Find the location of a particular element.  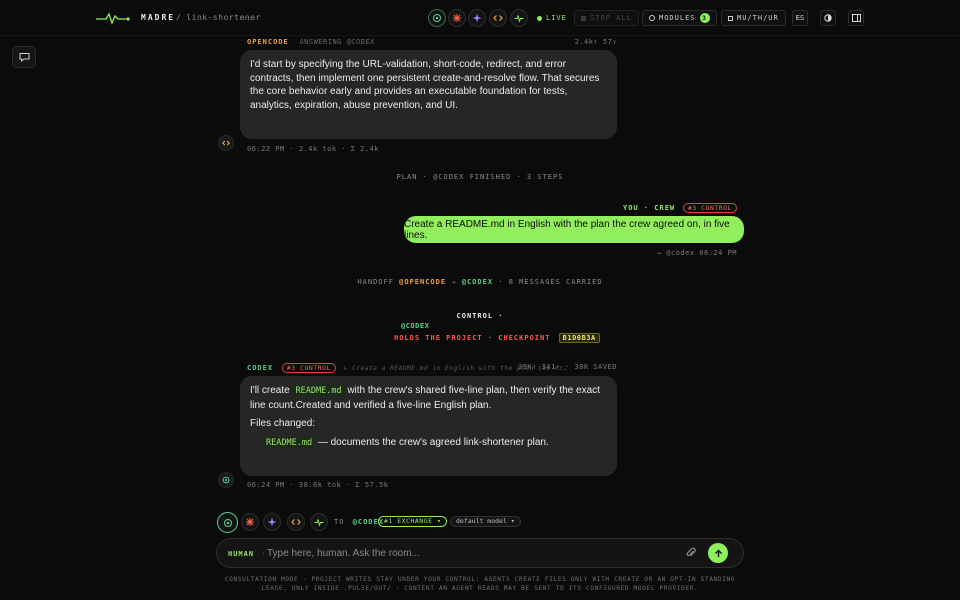

model-select: default model ▾ is located at coordinates (485, 521).